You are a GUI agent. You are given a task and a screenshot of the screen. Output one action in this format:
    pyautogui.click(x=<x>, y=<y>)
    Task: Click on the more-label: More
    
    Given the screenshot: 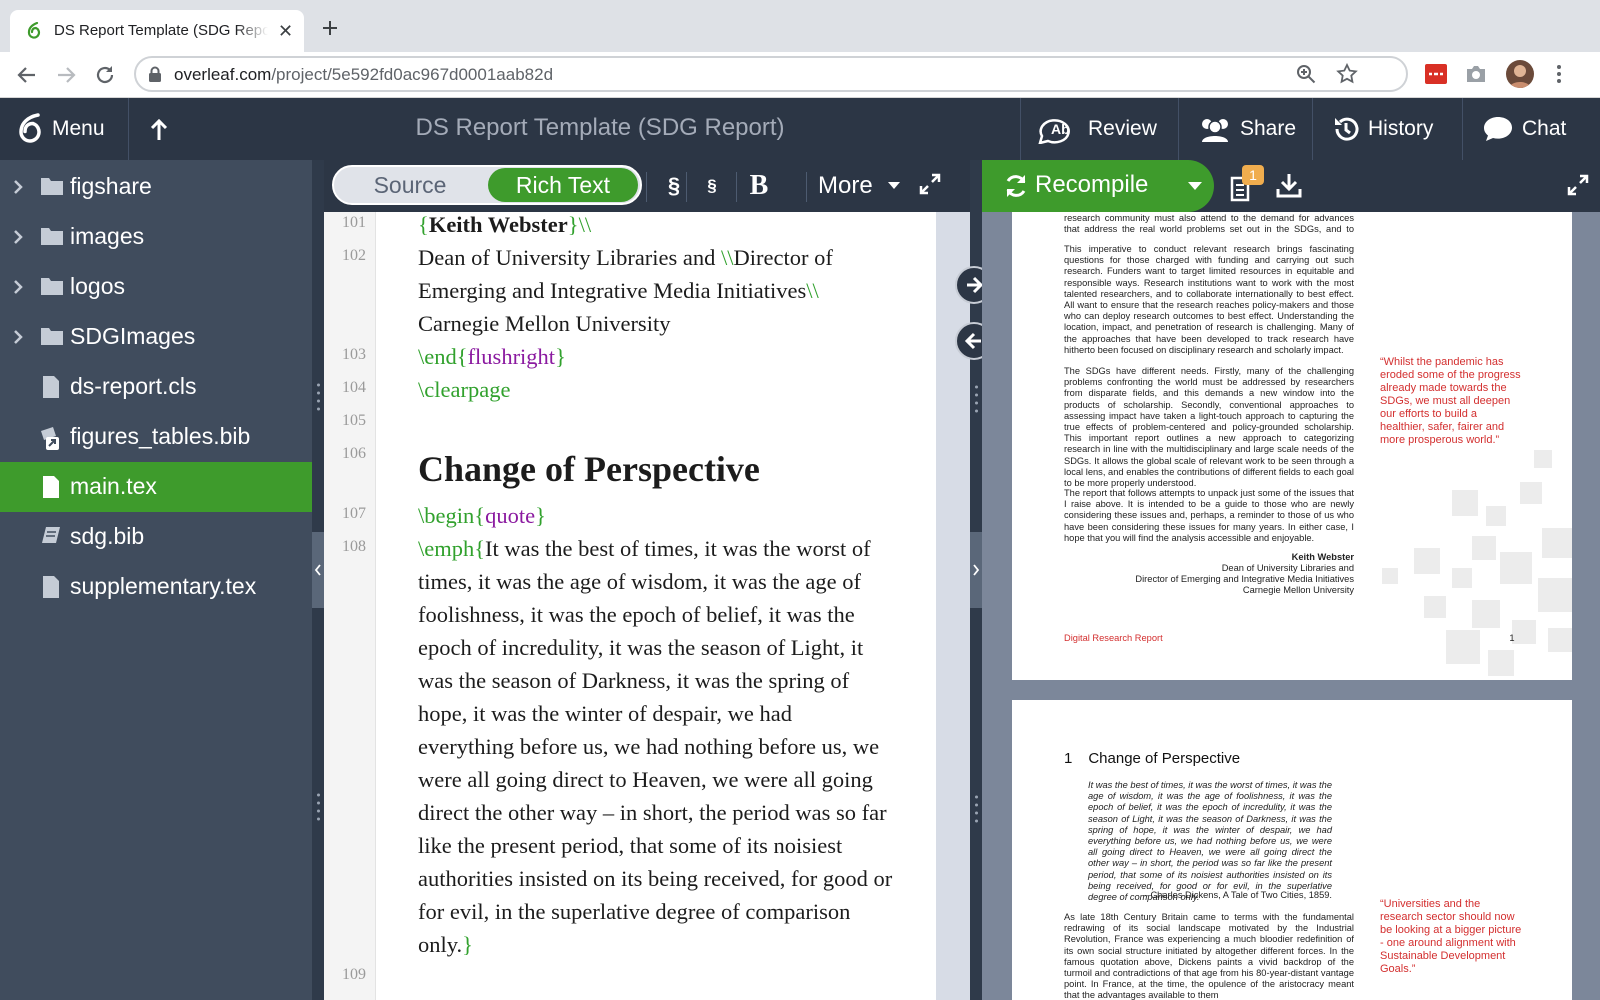 What is the action you would take?
    pyautogui.click(x=845, y=185)
    